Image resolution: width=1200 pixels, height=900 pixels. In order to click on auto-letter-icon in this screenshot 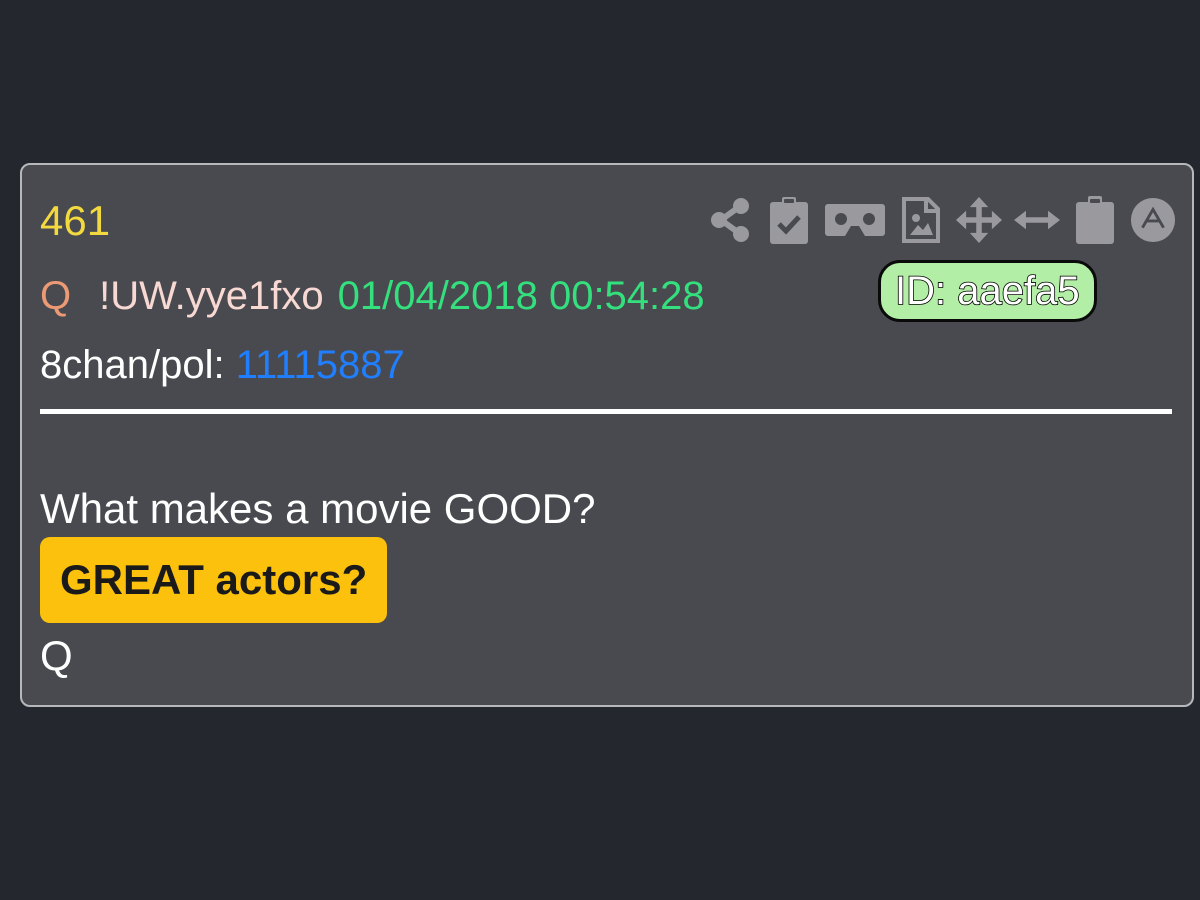, I will do `click(1153, 220)`.